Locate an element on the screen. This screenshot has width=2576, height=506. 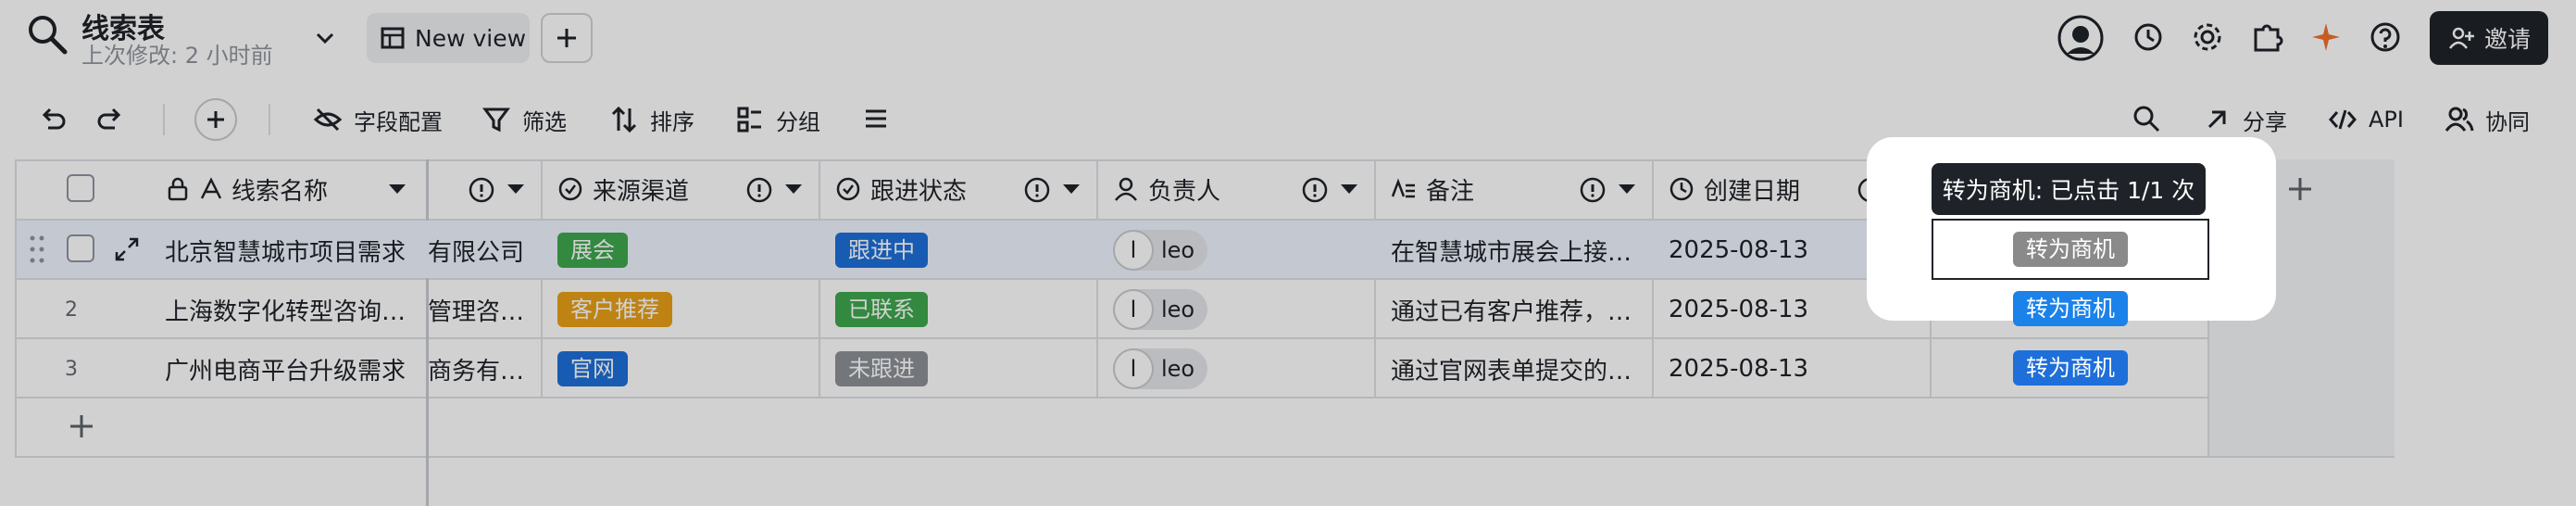
selected-cell: 转为商机 is located at coordinates (2071, 249).